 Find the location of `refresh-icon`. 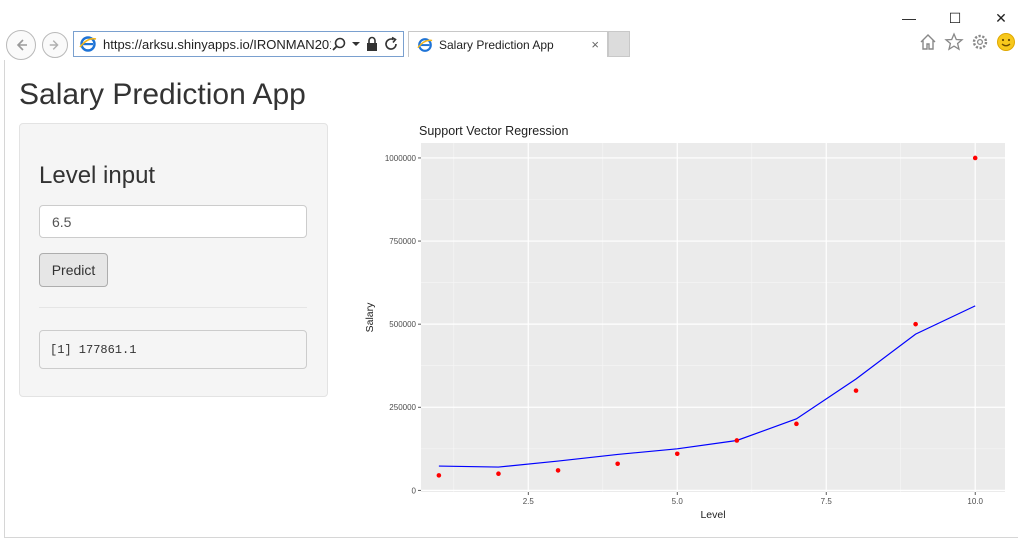

refresh-icon is located at coordinates (391, 44).